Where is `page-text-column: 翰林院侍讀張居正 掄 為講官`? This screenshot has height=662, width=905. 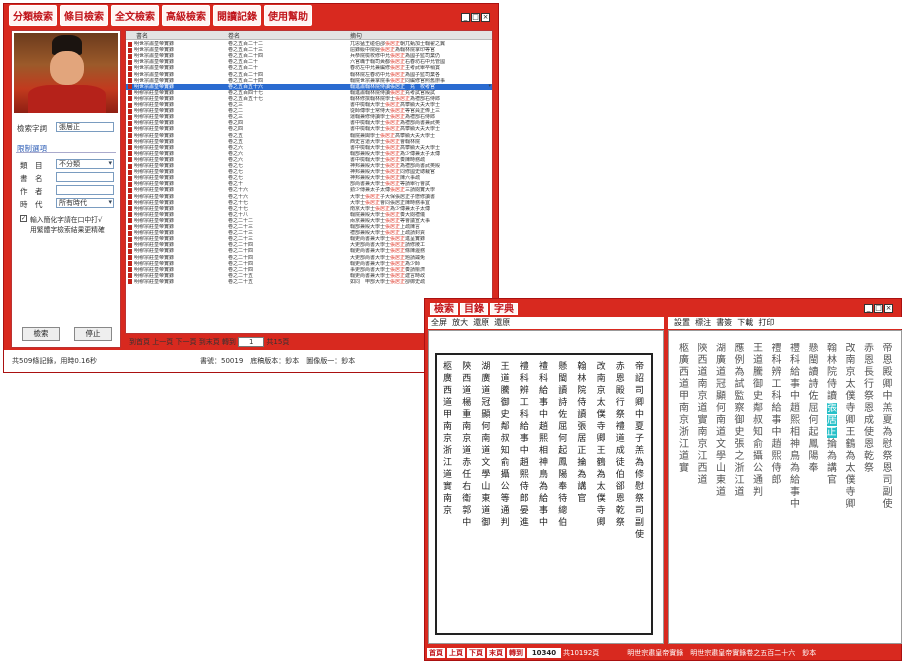
page-text-column: 翰林院侍讀張居正 掄 為講官 is located at coordinates (582, 433).